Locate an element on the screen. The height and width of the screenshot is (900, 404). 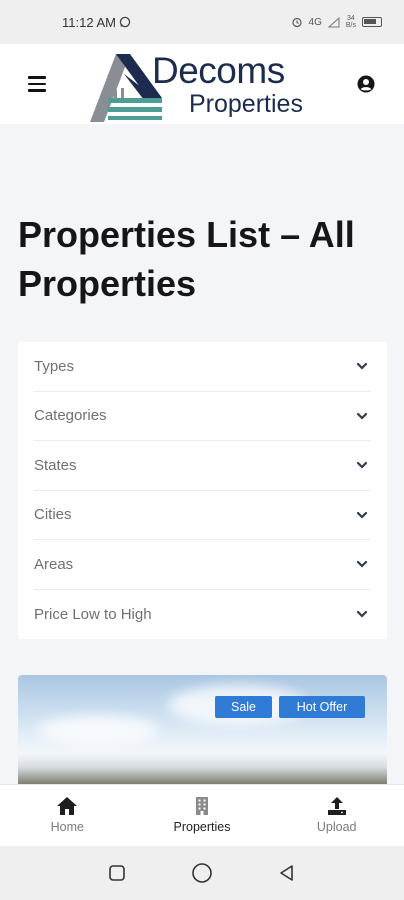
nav-label: Properties is located at coordinates (202, 827).